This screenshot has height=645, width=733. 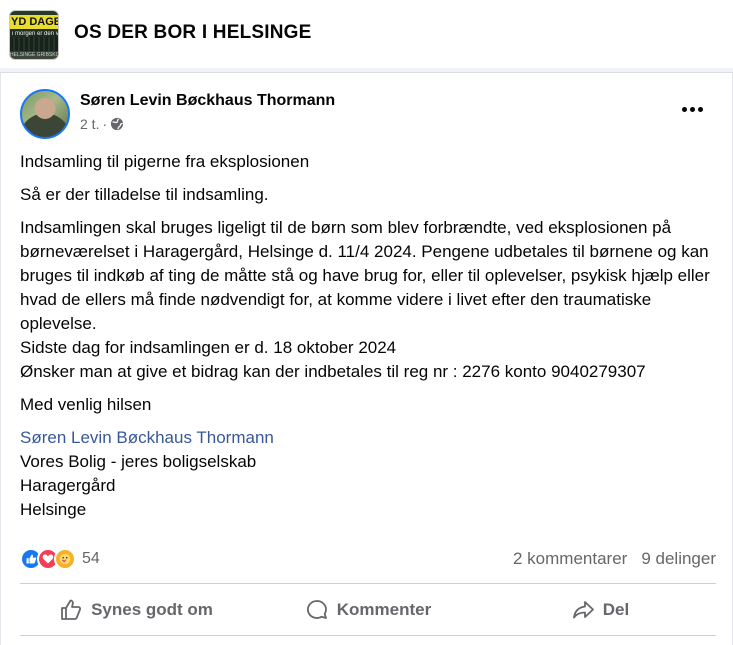 I want to click on share-button-label: Del, so click(x=616, y=609).